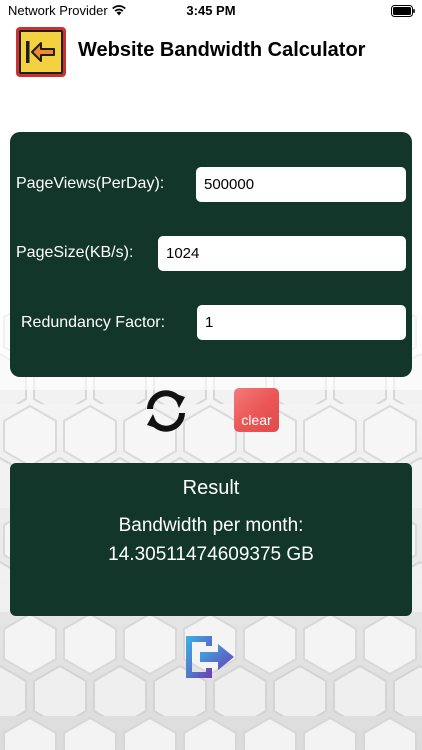 The image size is (422, 750). I want to click on refresh-button, so click(166, 411).